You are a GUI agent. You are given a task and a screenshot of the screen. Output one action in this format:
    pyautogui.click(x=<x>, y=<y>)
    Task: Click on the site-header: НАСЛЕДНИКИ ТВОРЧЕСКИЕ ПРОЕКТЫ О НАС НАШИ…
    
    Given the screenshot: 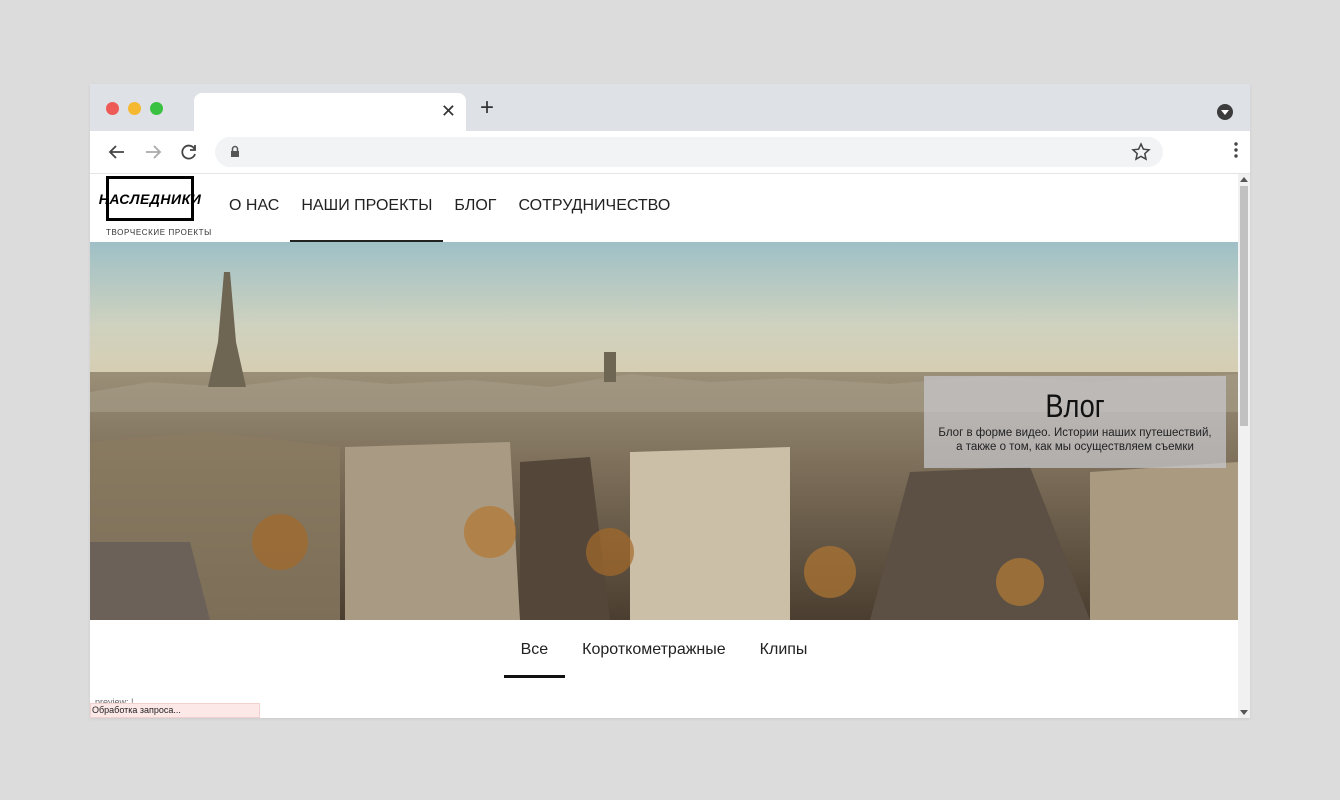 What is the action you would take?
    pyautogui.click(x=664, y=208)
    